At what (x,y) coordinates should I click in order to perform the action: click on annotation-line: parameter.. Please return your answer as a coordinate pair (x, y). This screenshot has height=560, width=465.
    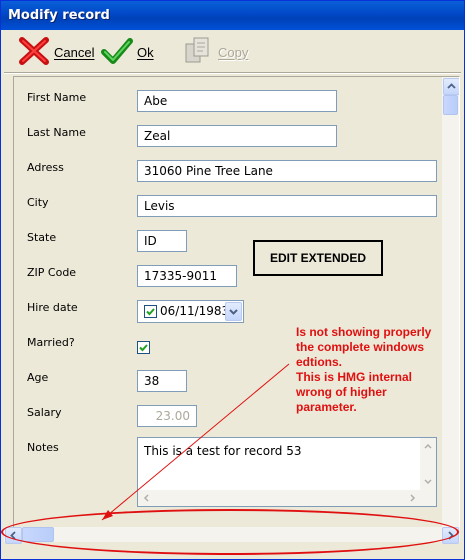
    Looking at the image, I should click on (326, 407).